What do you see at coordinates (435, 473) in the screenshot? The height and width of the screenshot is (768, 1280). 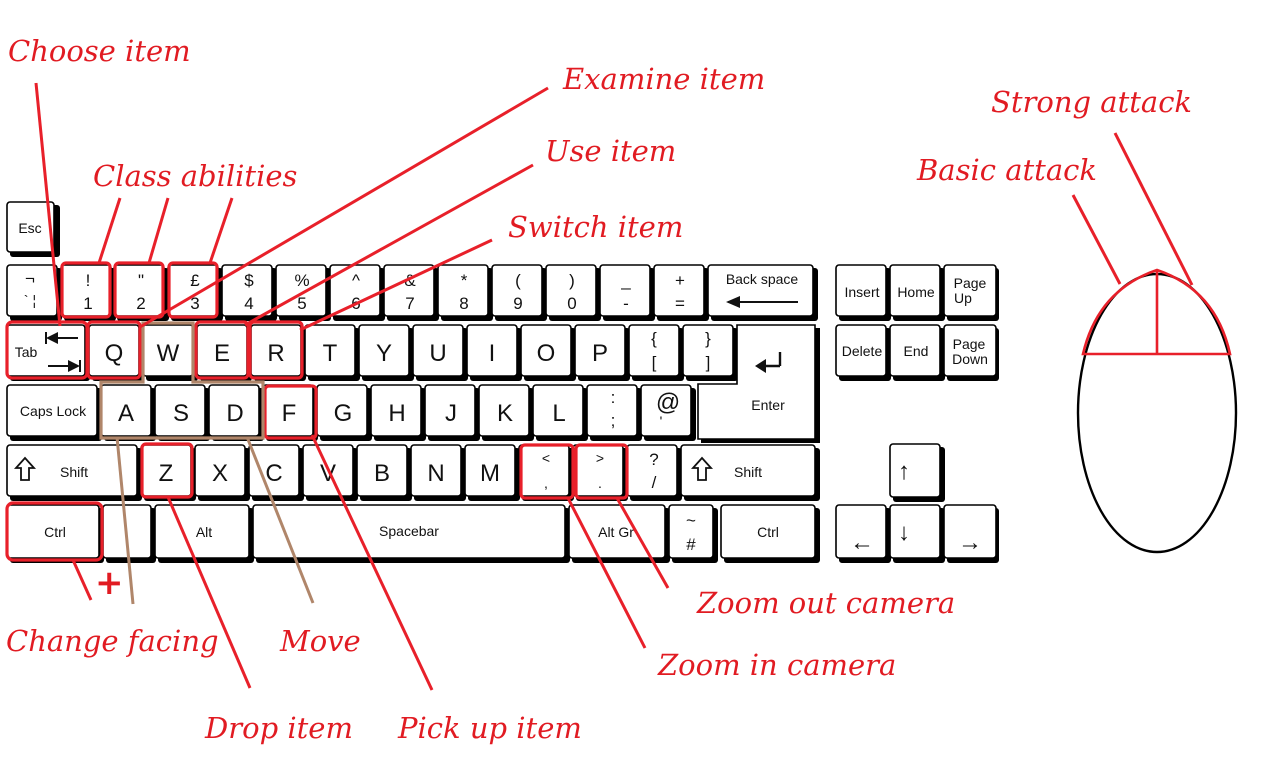 I see `key-n-label: N` at bounding box center [435, 473].